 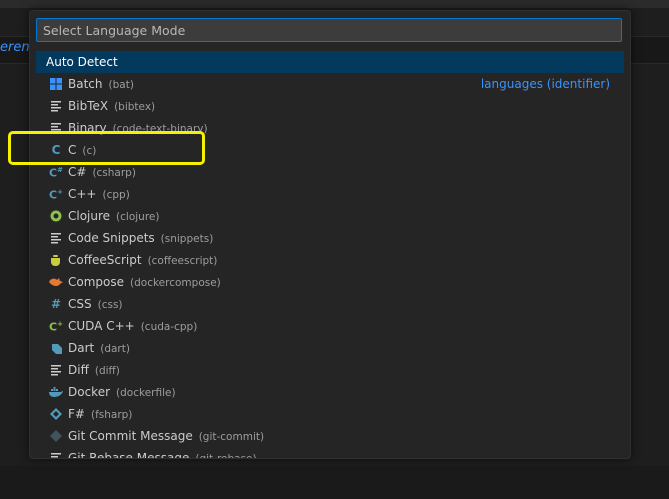 I want to click on language-identifier: (csharp), so click(x=114, y=173).